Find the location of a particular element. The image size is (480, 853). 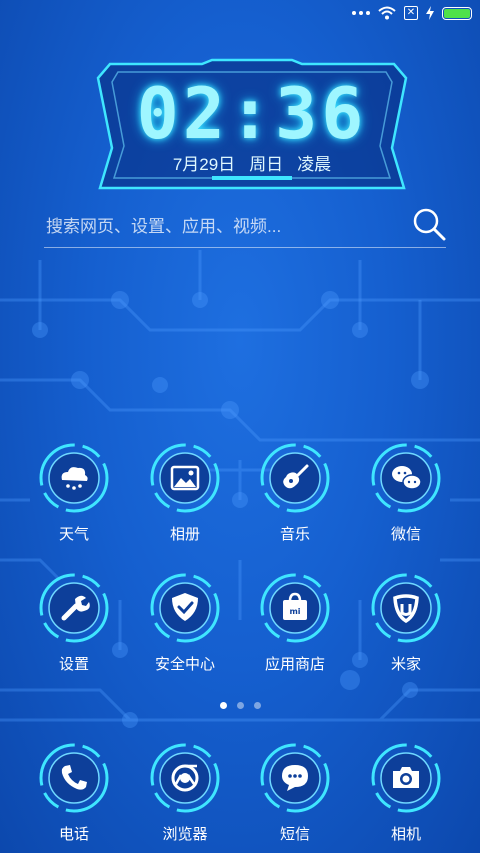

app-wechat: 微信 is located at coordinates (406, 493).